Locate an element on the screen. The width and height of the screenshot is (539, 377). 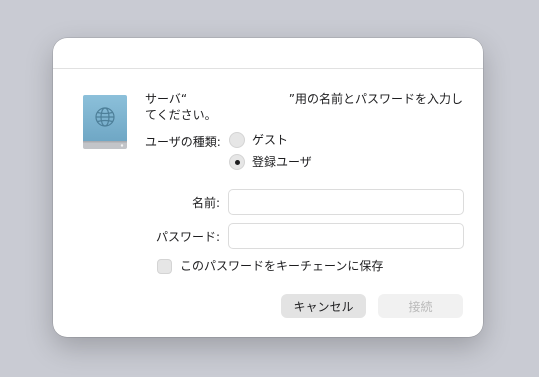
user-type-label: ユーザの種類: is located at coordinates (183, 142).